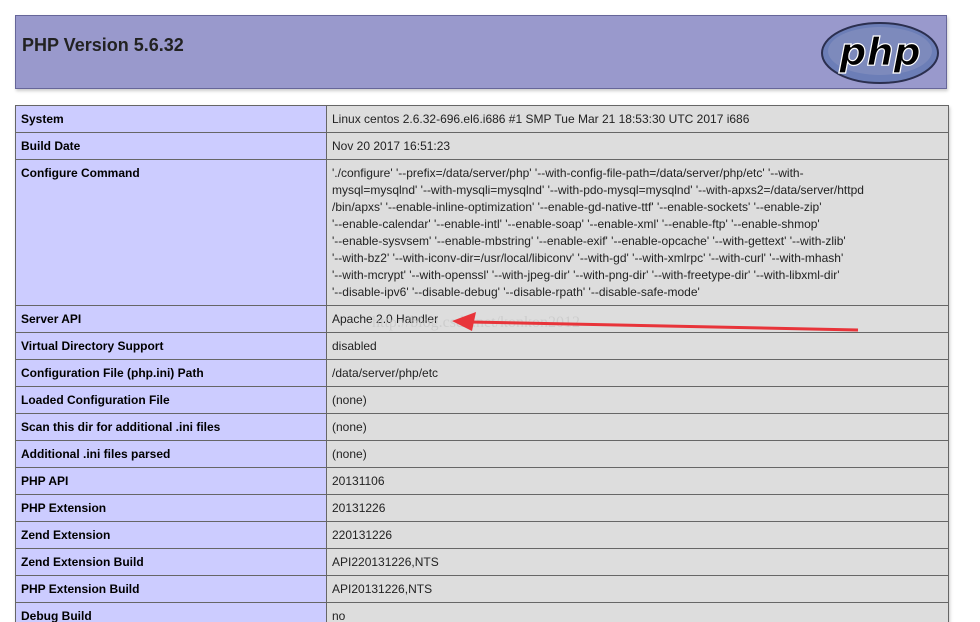  I want to click on row-value: API20131226,NTS, so click(637, 589).